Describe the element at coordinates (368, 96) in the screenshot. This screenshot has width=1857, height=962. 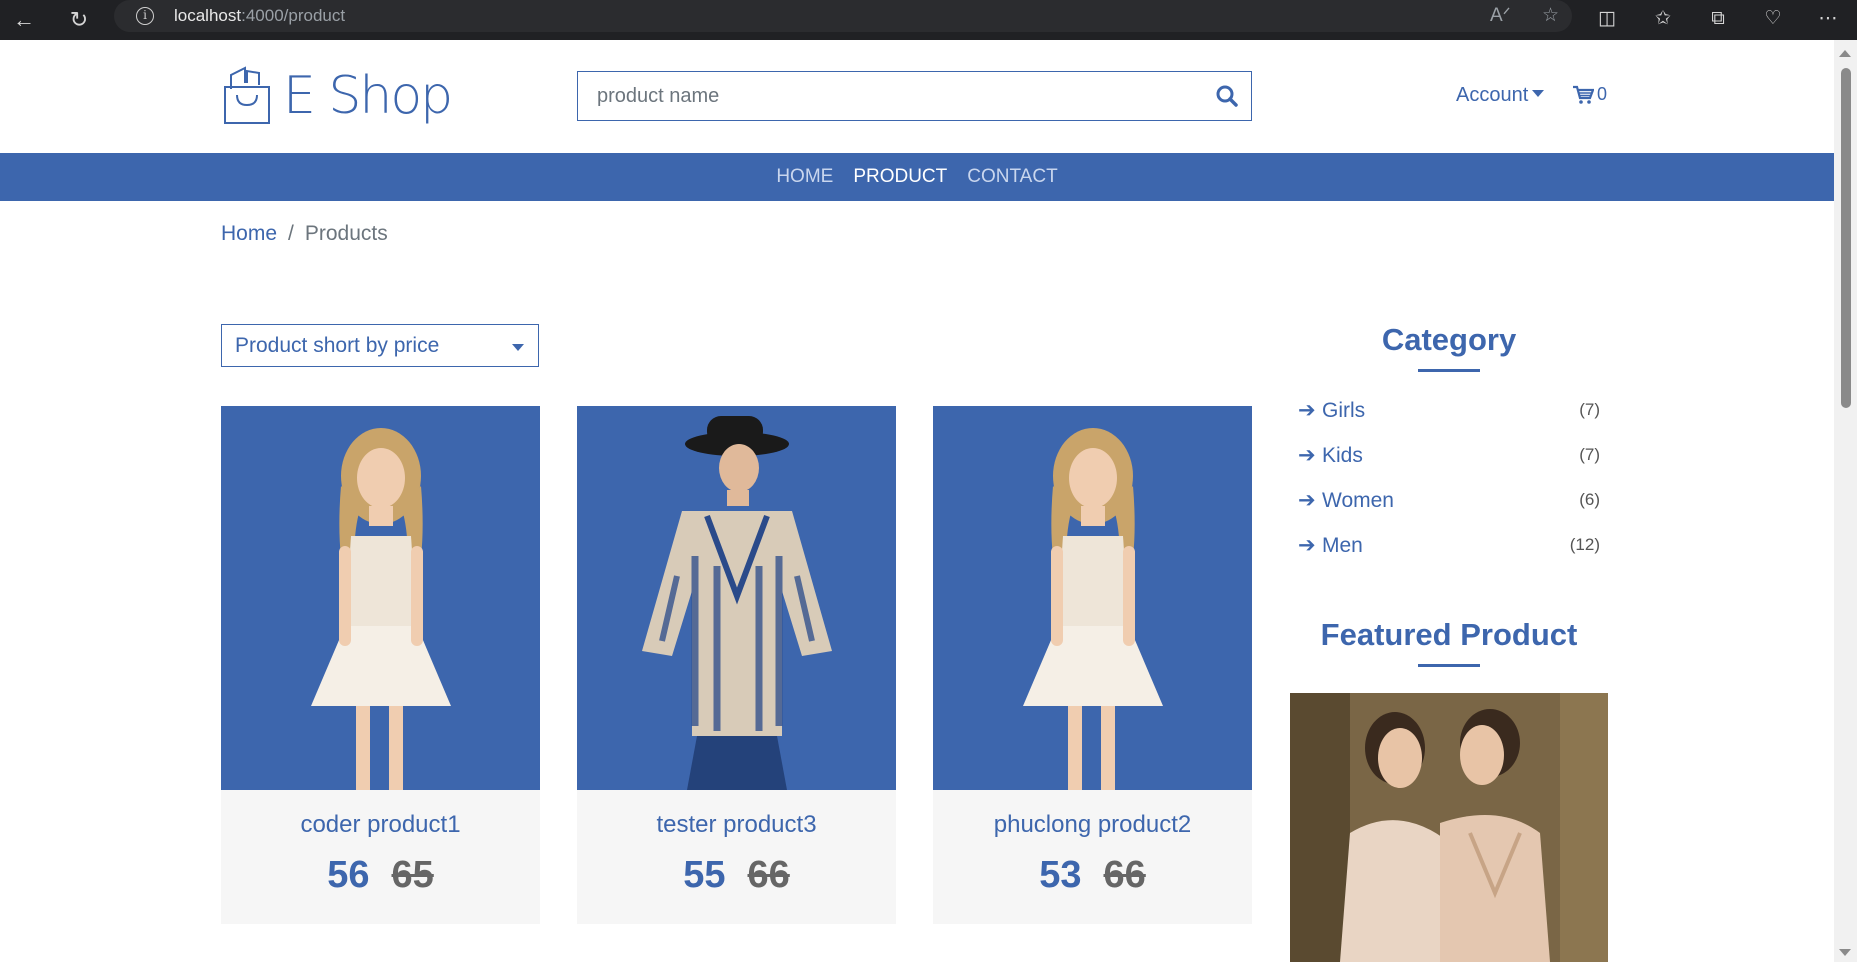
I see `brand-name: E Shop` at that location.